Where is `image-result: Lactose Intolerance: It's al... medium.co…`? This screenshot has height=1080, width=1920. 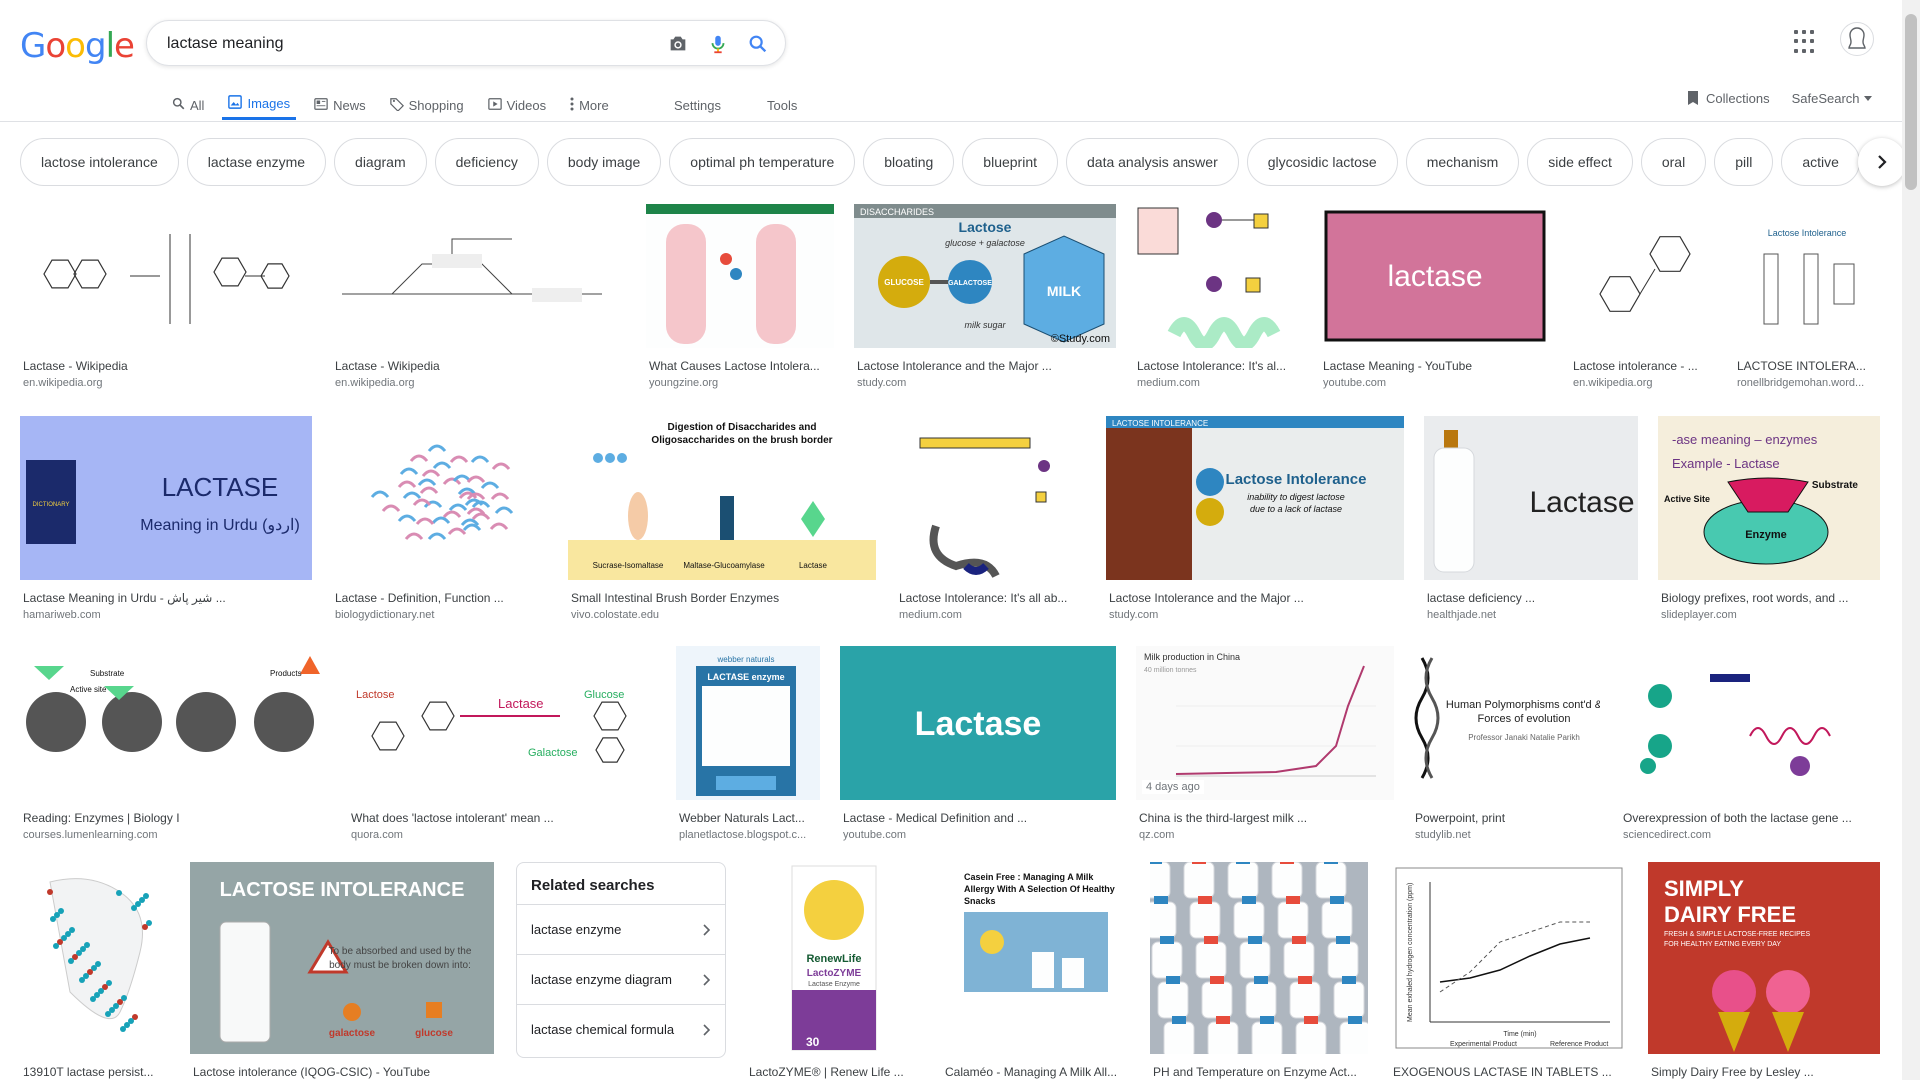 image-result: Lactose Intolerance: It's al... medium.co… is located at coordinates (1217, 296).